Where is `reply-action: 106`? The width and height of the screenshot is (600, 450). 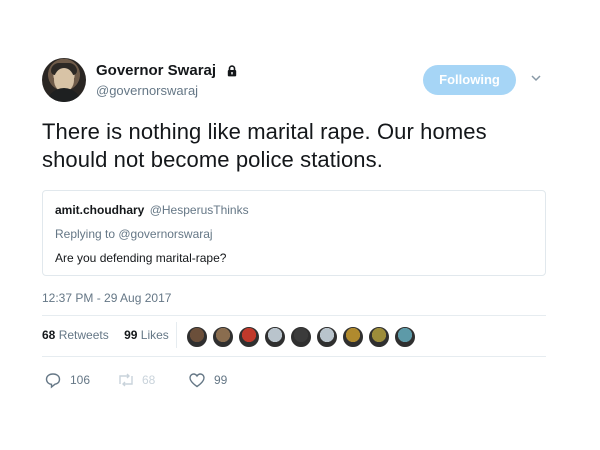 reply-action: 106 is located at coordinates (74, 380).